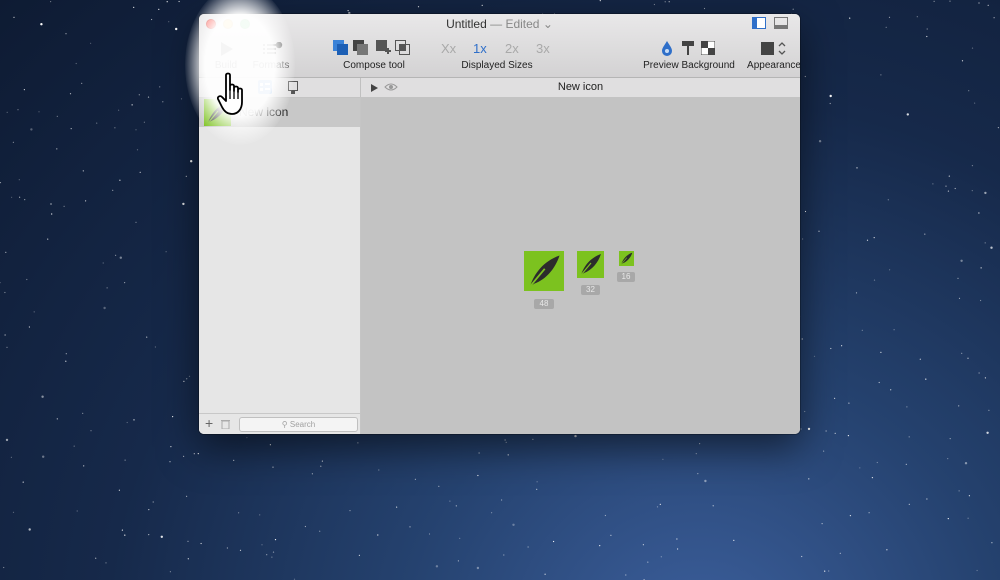 The image size is (1000, 580). What do you see at coordinates (384, 48) in the screenshot?
I see `compose-add-icon` at bounding box center [384, 48].